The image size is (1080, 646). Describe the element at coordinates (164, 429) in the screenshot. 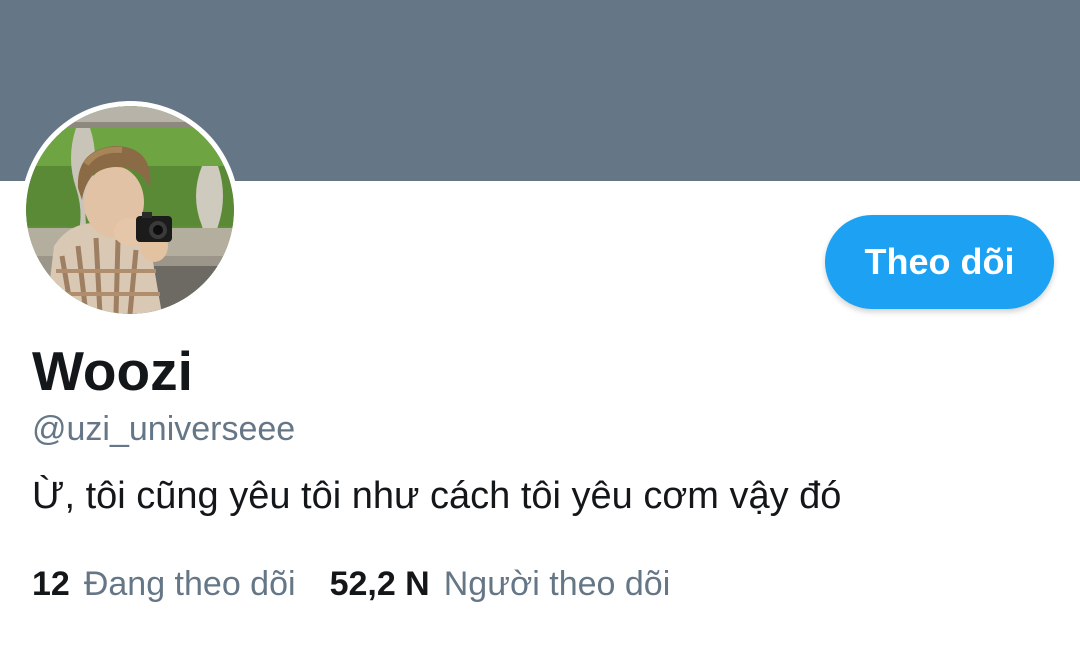

I see `user-handle: @uzi_universeee` at that location.